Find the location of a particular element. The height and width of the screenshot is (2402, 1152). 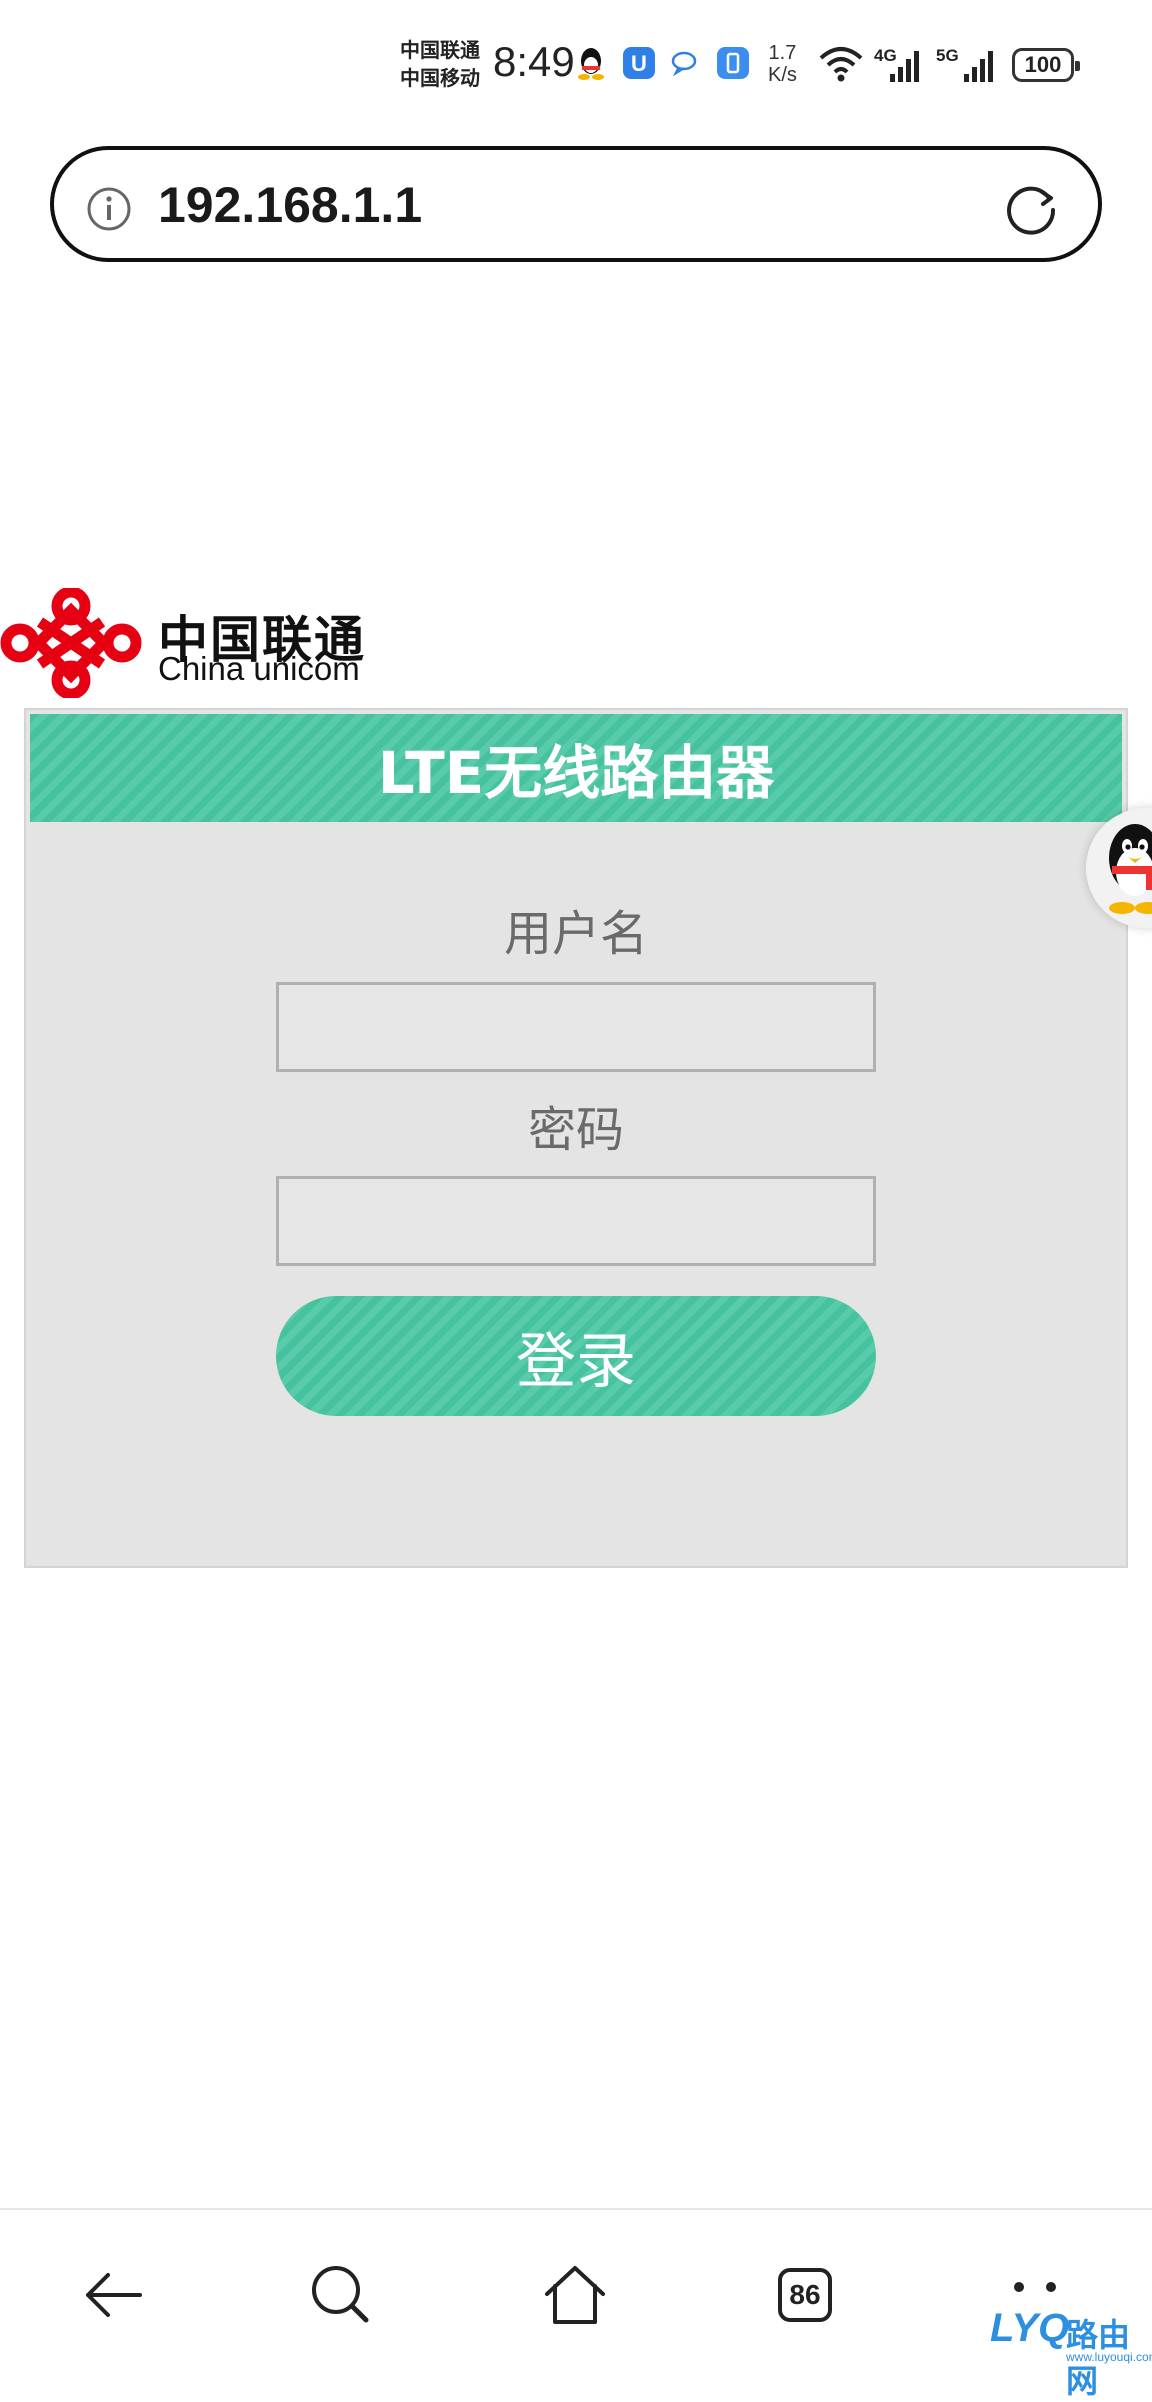

unicom-knot-icon is located at coordinates (71, 643).